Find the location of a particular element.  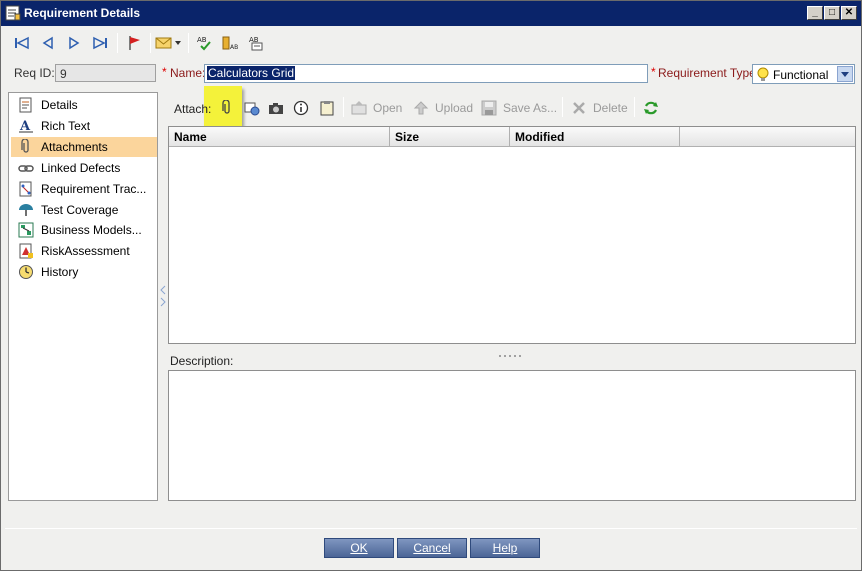

sidebar-item-label: History is located at coordinates (60, 272).